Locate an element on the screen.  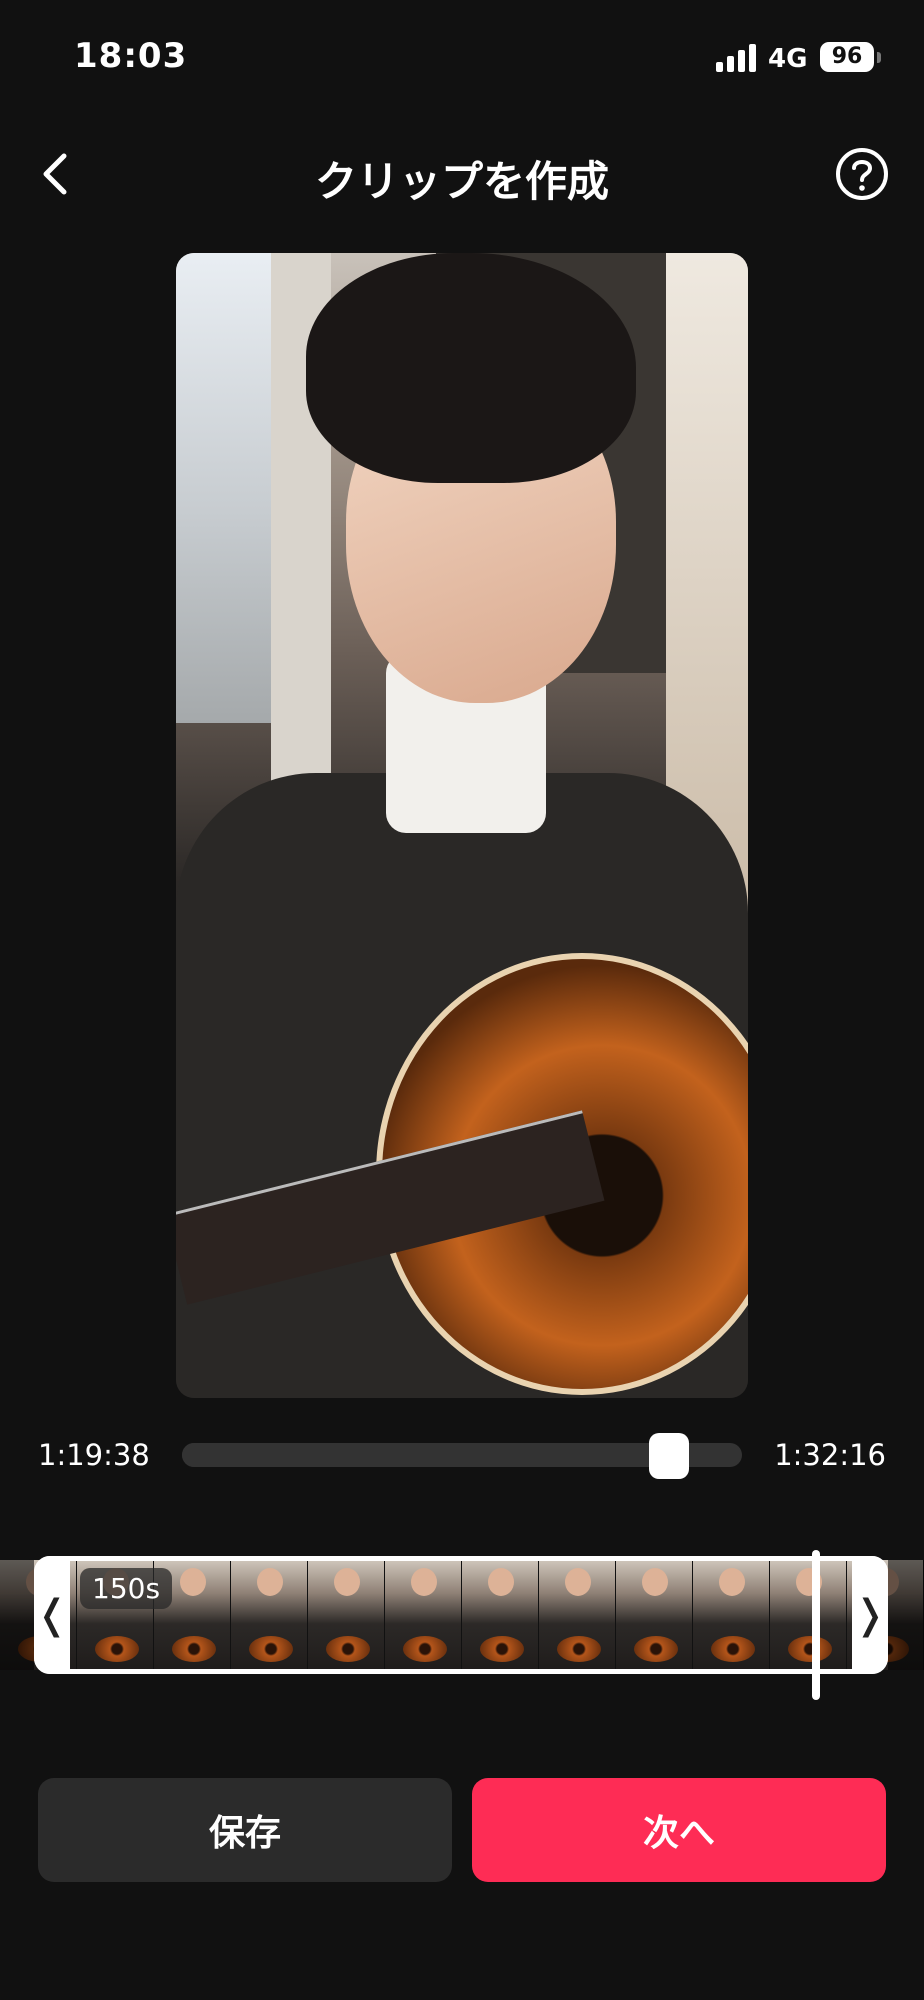
trim-handle-left: ❬ is located at coordinates (52, 1615).